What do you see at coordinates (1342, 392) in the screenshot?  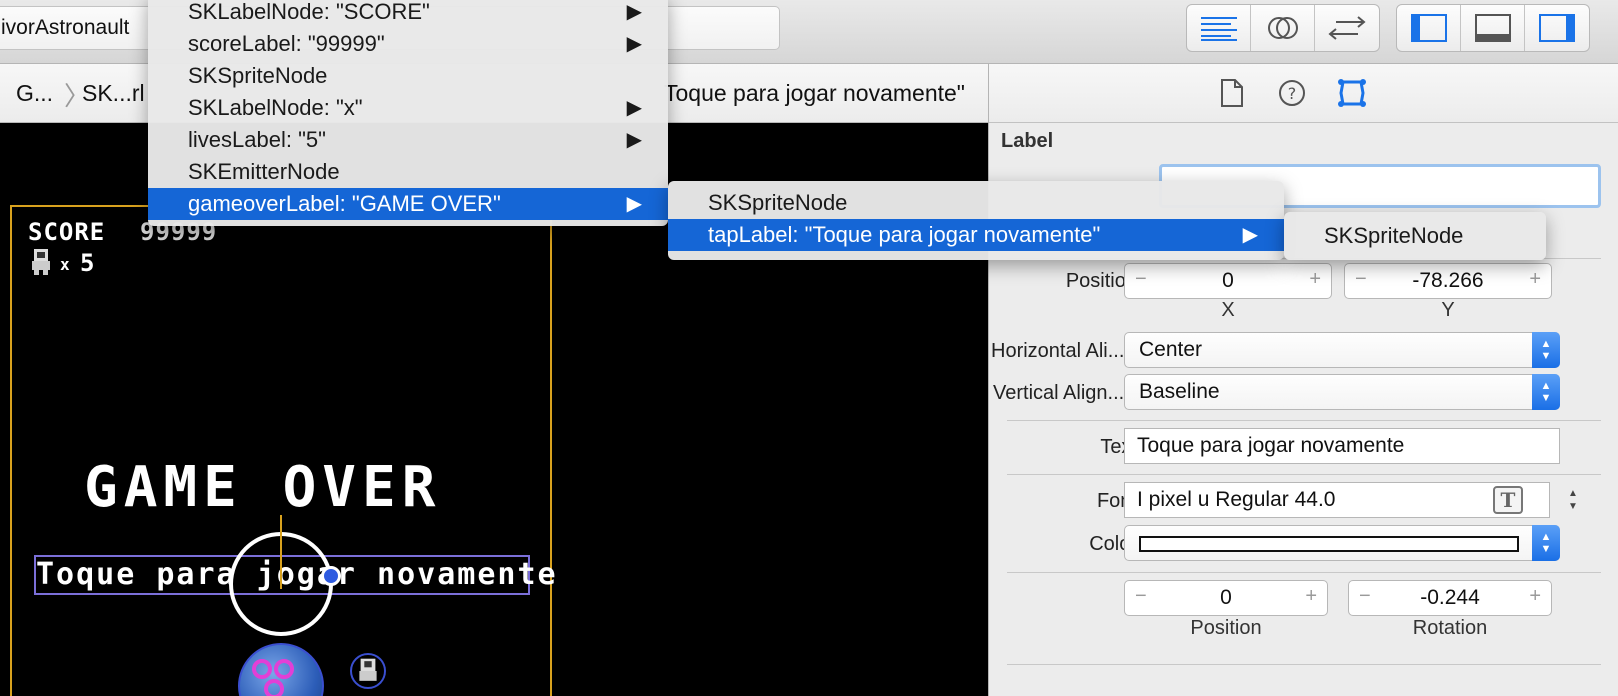 I see `vertical-align-popup: Baseline ▲ ▼` at bounding box center [1342, 392].